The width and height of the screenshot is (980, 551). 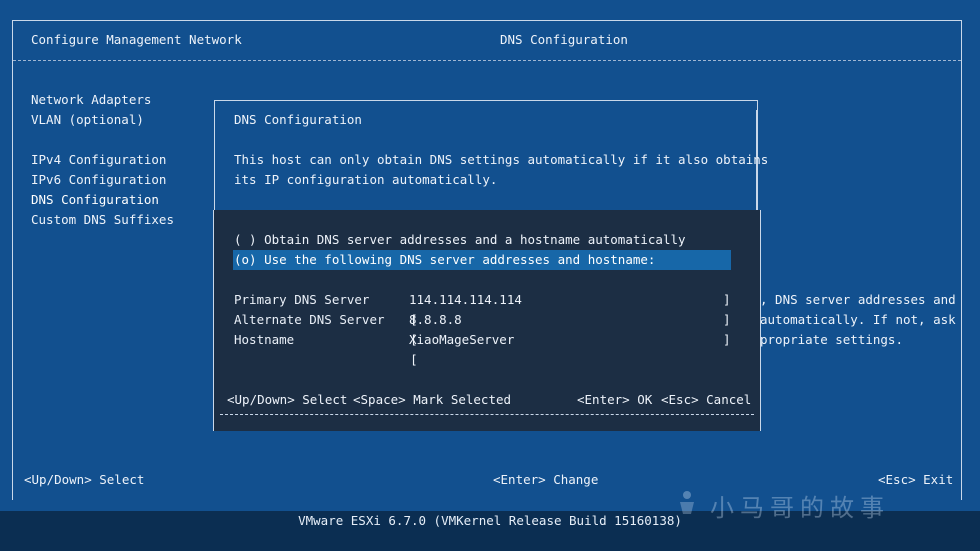 What do you see at coordinates (564, 39) in the screenshot?
I see `header-right-title: DNS Configuration` at bounding box center [564, 39].